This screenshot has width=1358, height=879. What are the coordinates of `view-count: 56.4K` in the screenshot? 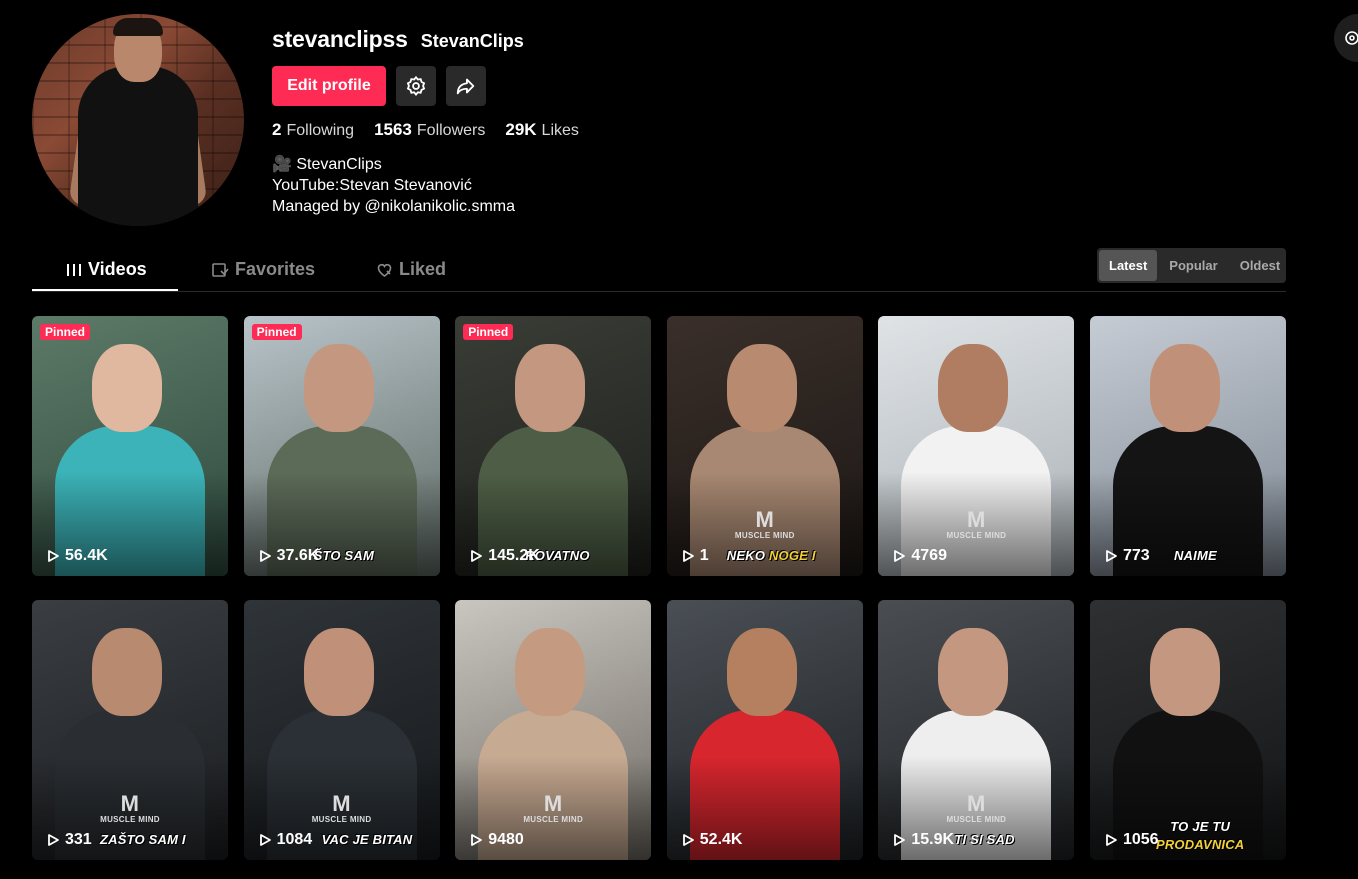 It's located at (77, 556).